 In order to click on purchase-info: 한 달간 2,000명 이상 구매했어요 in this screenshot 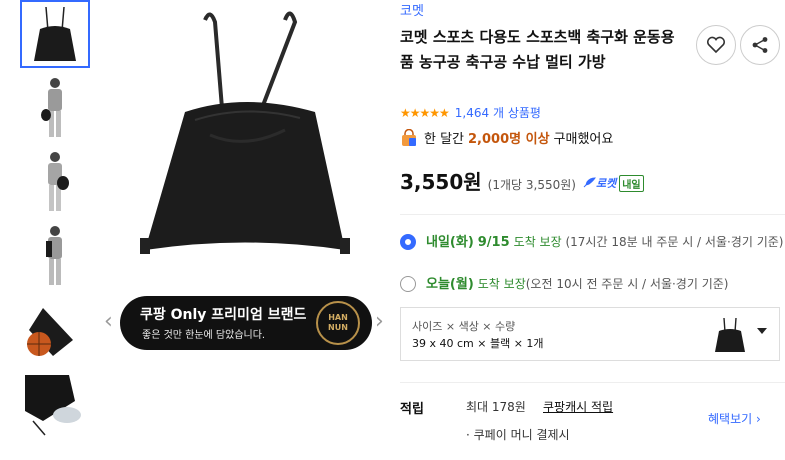, I will do `click(506, 137)`.